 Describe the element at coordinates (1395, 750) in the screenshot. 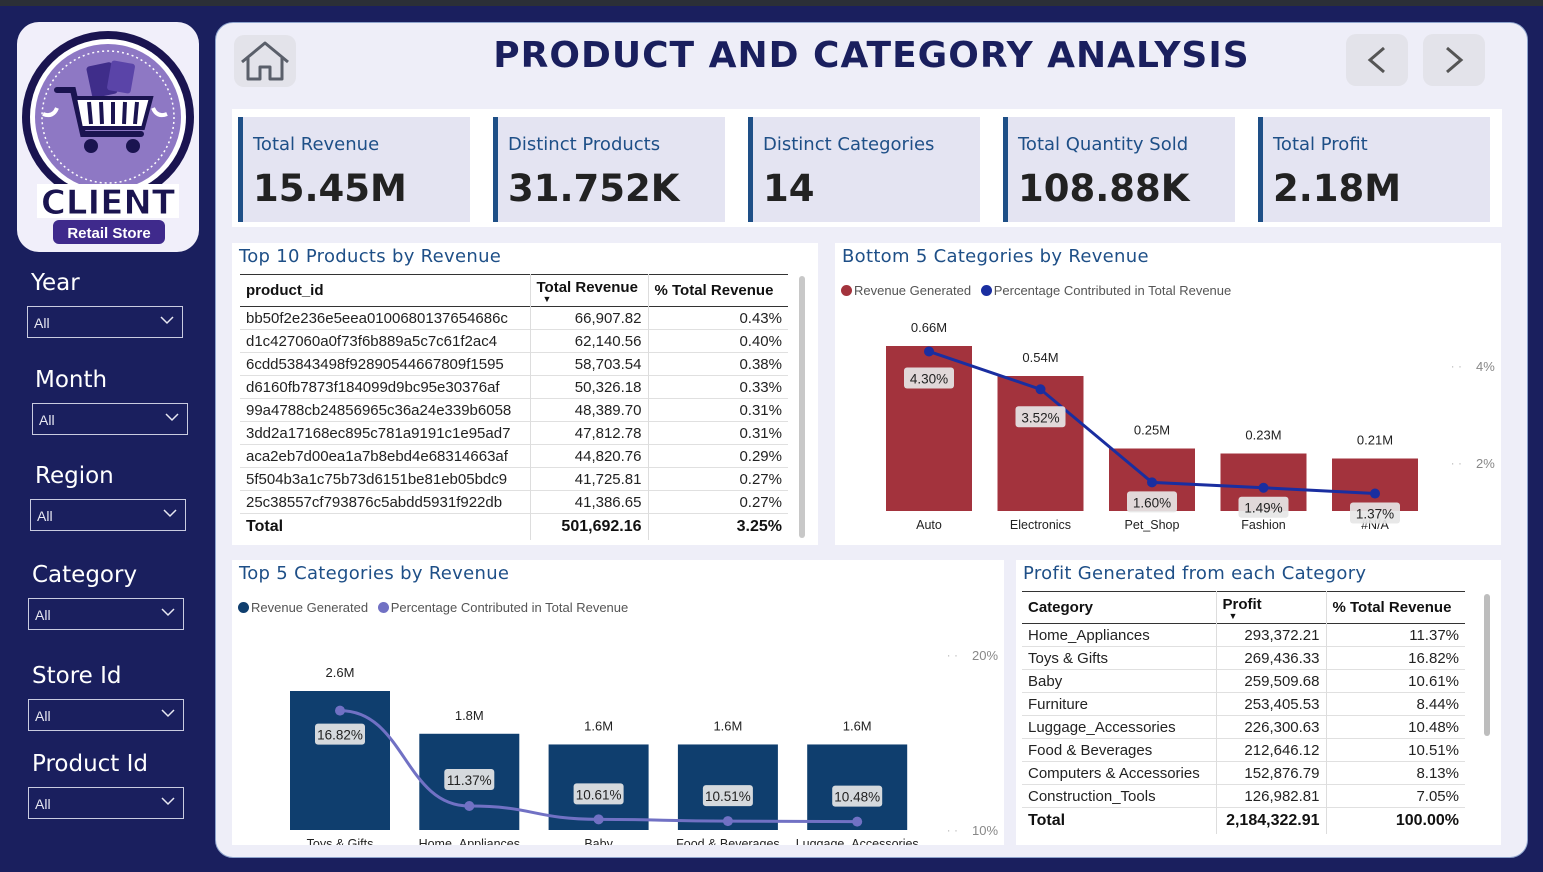

I see `table-cell: 10.51%` at that location.